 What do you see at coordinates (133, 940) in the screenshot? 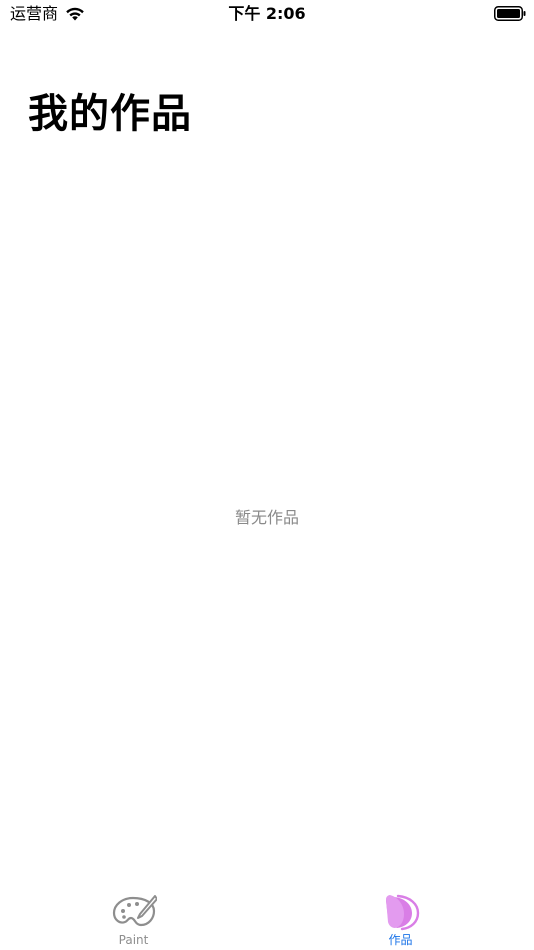
I see `tab-paint-label: Paint` at bounding box center [133, 940].